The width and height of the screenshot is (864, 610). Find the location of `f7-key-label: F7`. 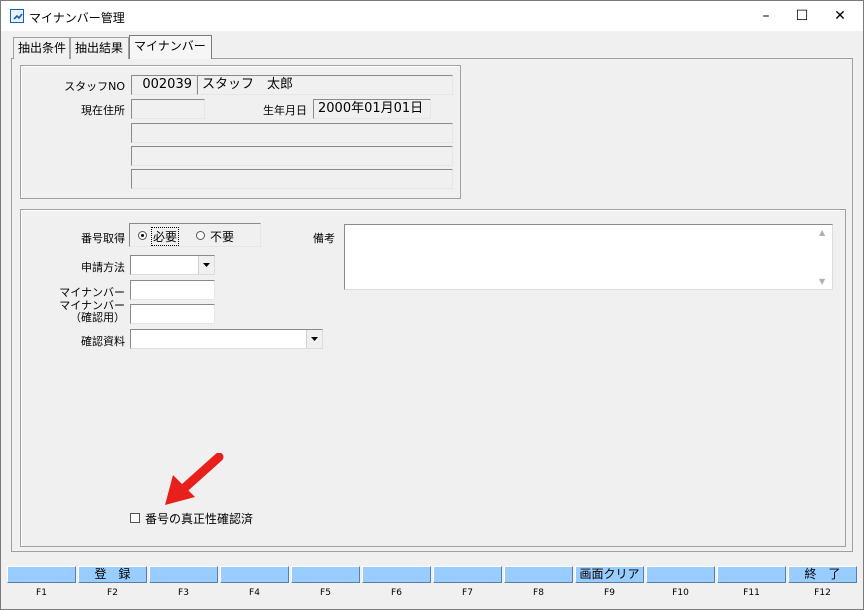

f7-key-label: F7 is located at coordinates (467, 593).